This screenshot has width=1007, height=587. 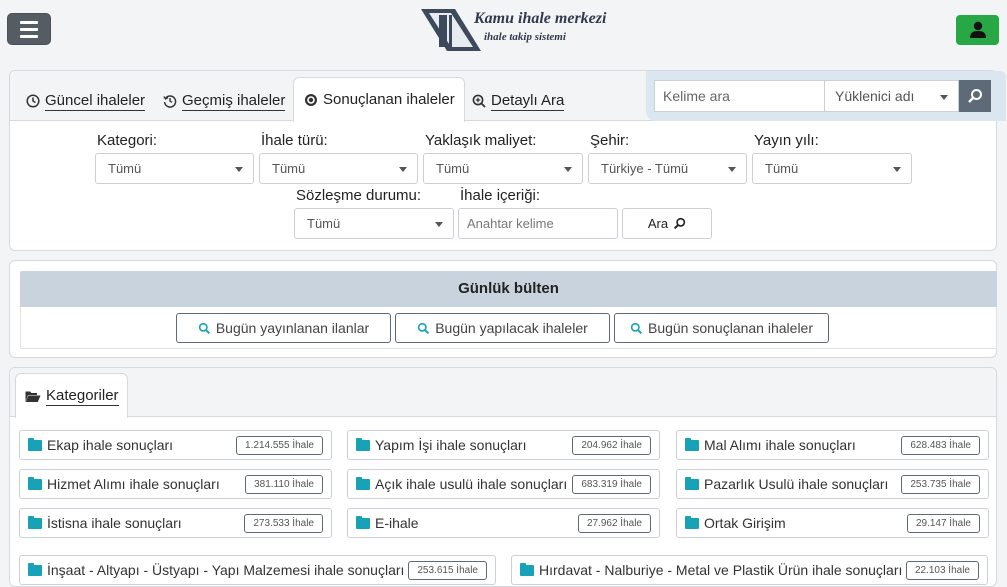 I want to click on ihale-turu-select: Tümü, so click(x=338, y=168).